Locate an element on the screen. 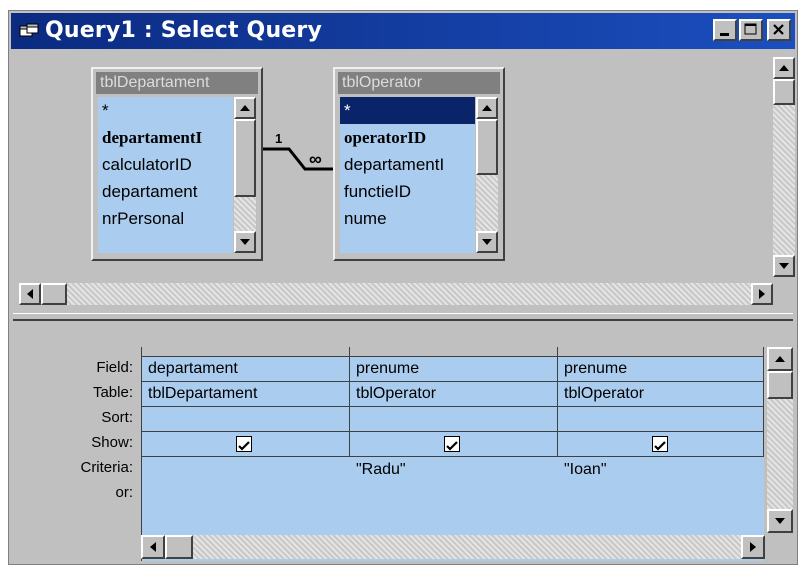  field-item-primary-key: departamentI is located at coordinates (165, 137).